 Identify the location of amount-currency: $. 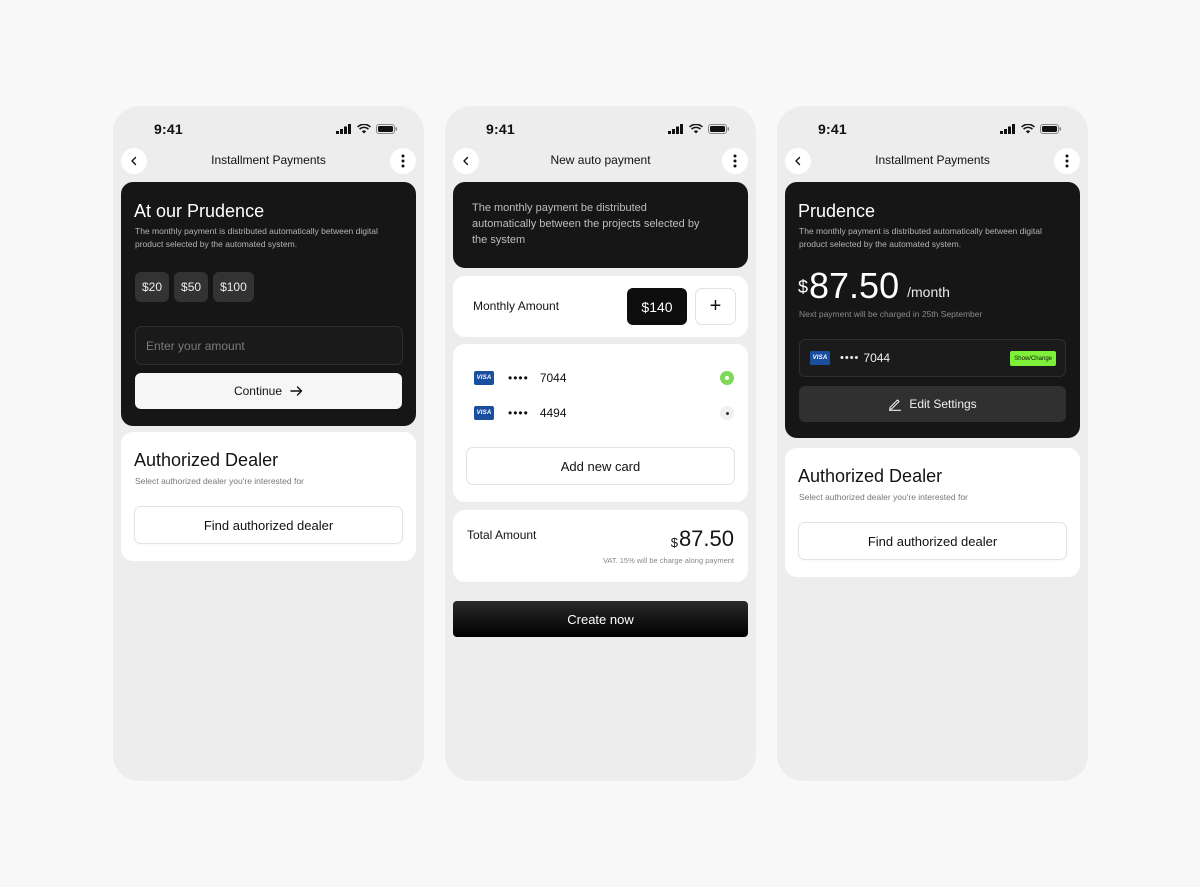
(803, 287).